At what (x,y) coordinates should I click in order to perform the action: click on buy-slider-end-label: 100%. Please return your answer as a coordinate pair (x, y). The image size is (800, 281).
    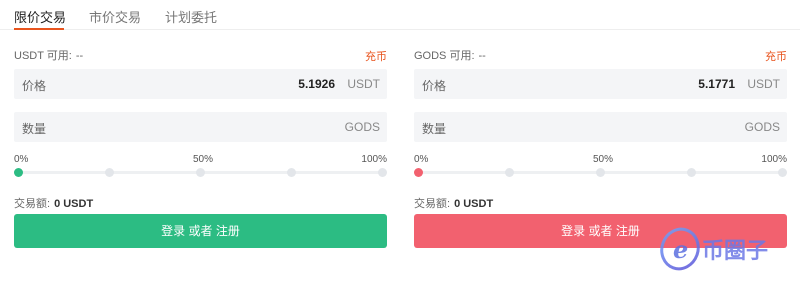
    Looking at the image, I should click on (374, 159).